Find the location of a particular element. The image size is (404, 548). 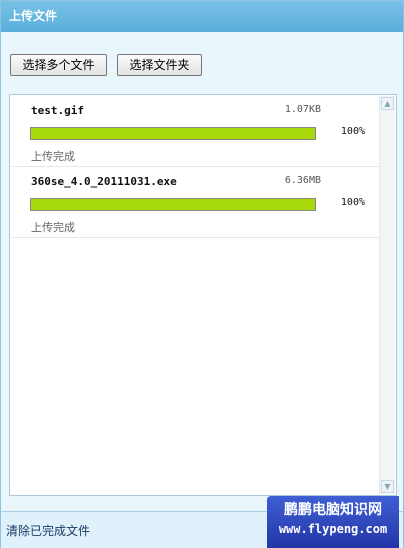

window-title: 上传文件 is located at coordinates (202, 16).